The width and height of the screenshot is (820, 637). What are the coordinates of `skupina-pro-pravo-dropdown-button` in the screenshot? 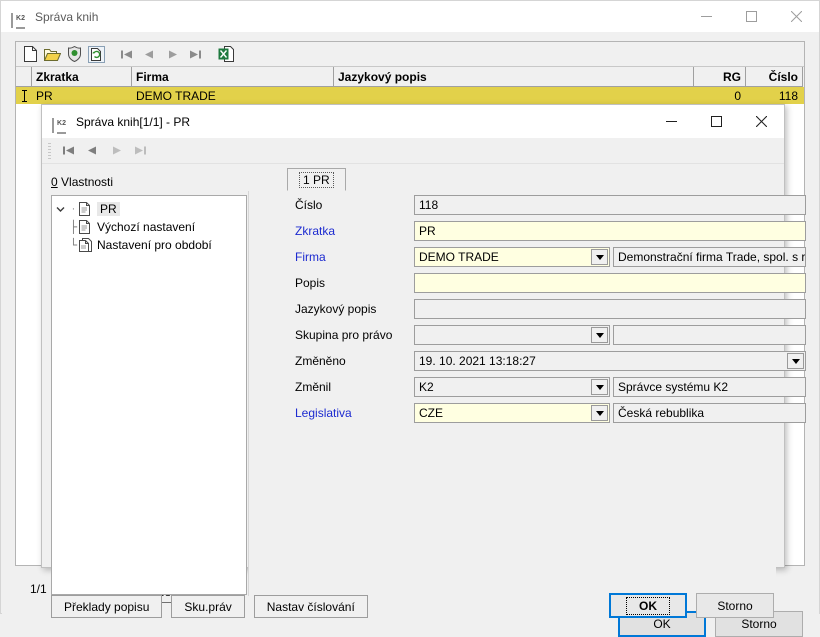 It's located at (599, 335).